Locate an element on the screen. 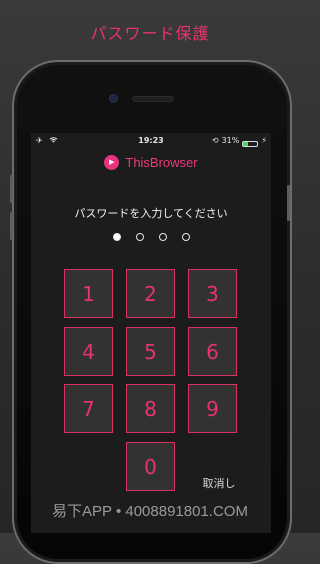 The height and width of the screenshot is (564, 320). keypad-key-5: 5 is located at coordinates (150, 351).